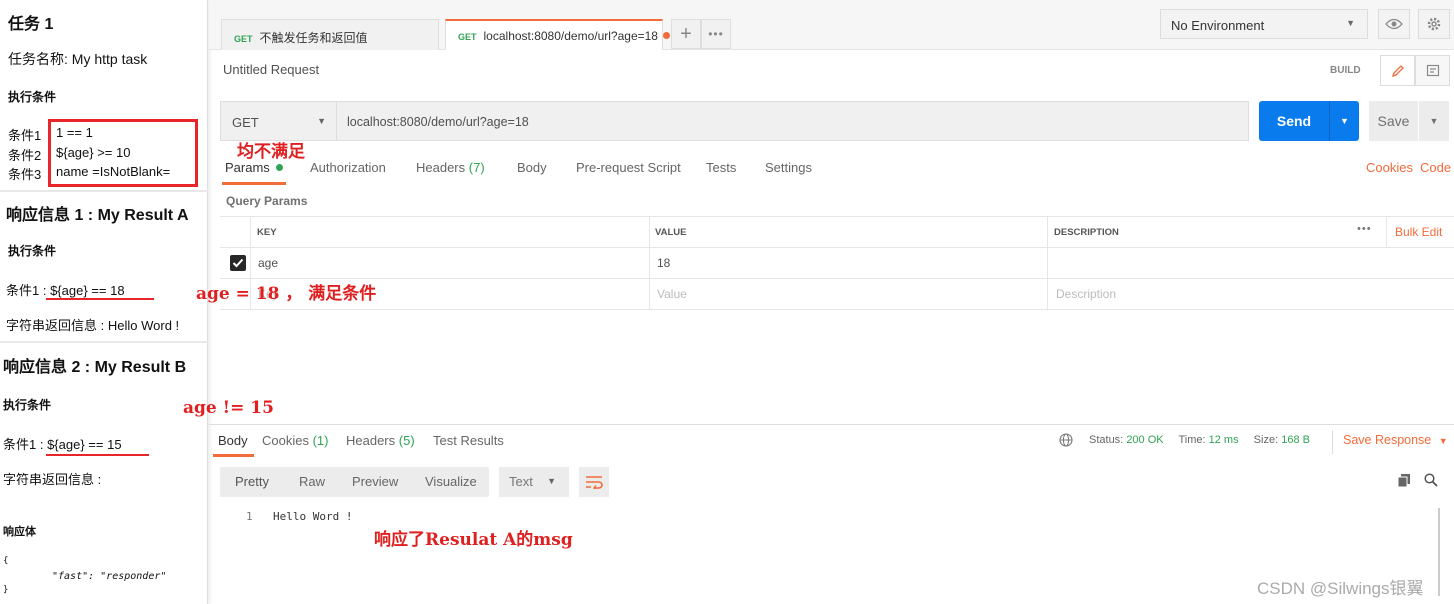 This screenshot has width=1454, height=604. I want to click on comments-button, so click(1432, 70).